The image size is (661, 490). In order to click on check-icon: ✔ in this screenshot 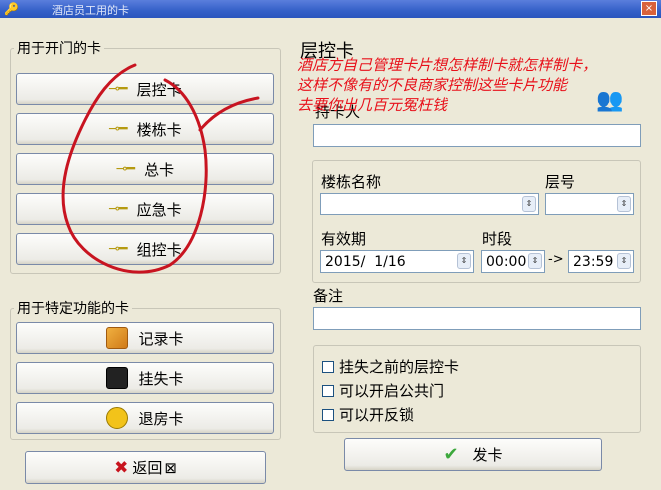, I will do `click(451, 454)`.